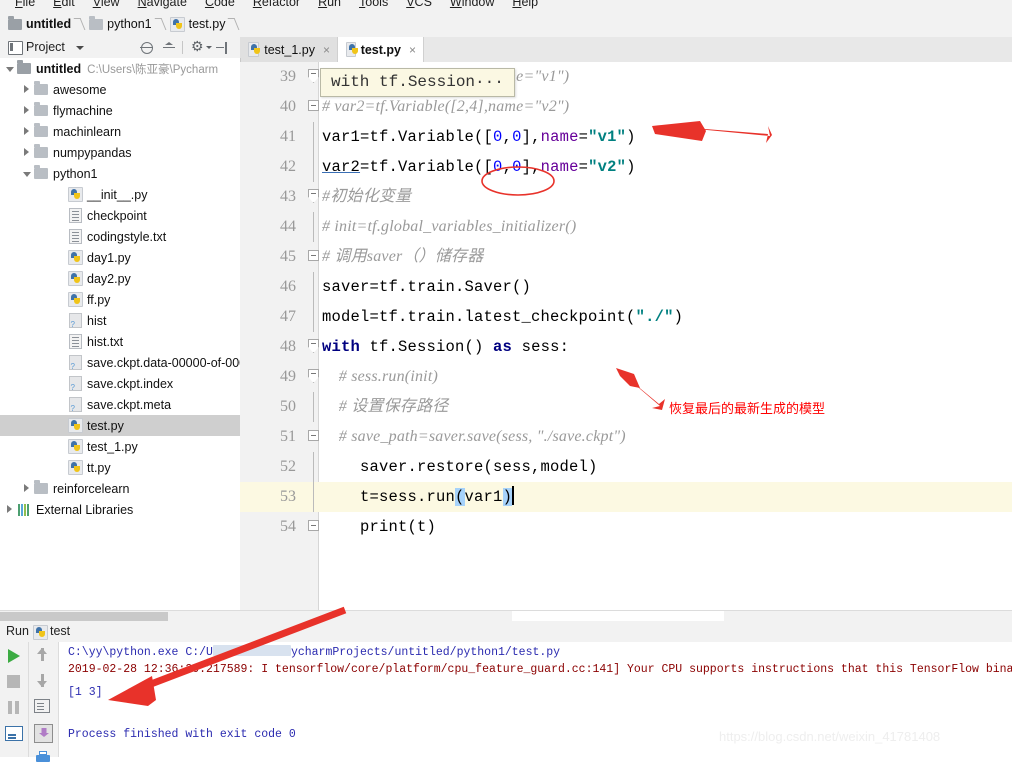  Describe the element at coordinates (120, 509) in the screenshot. I see `tree-node-external-libraries: External Libraries` at that location.